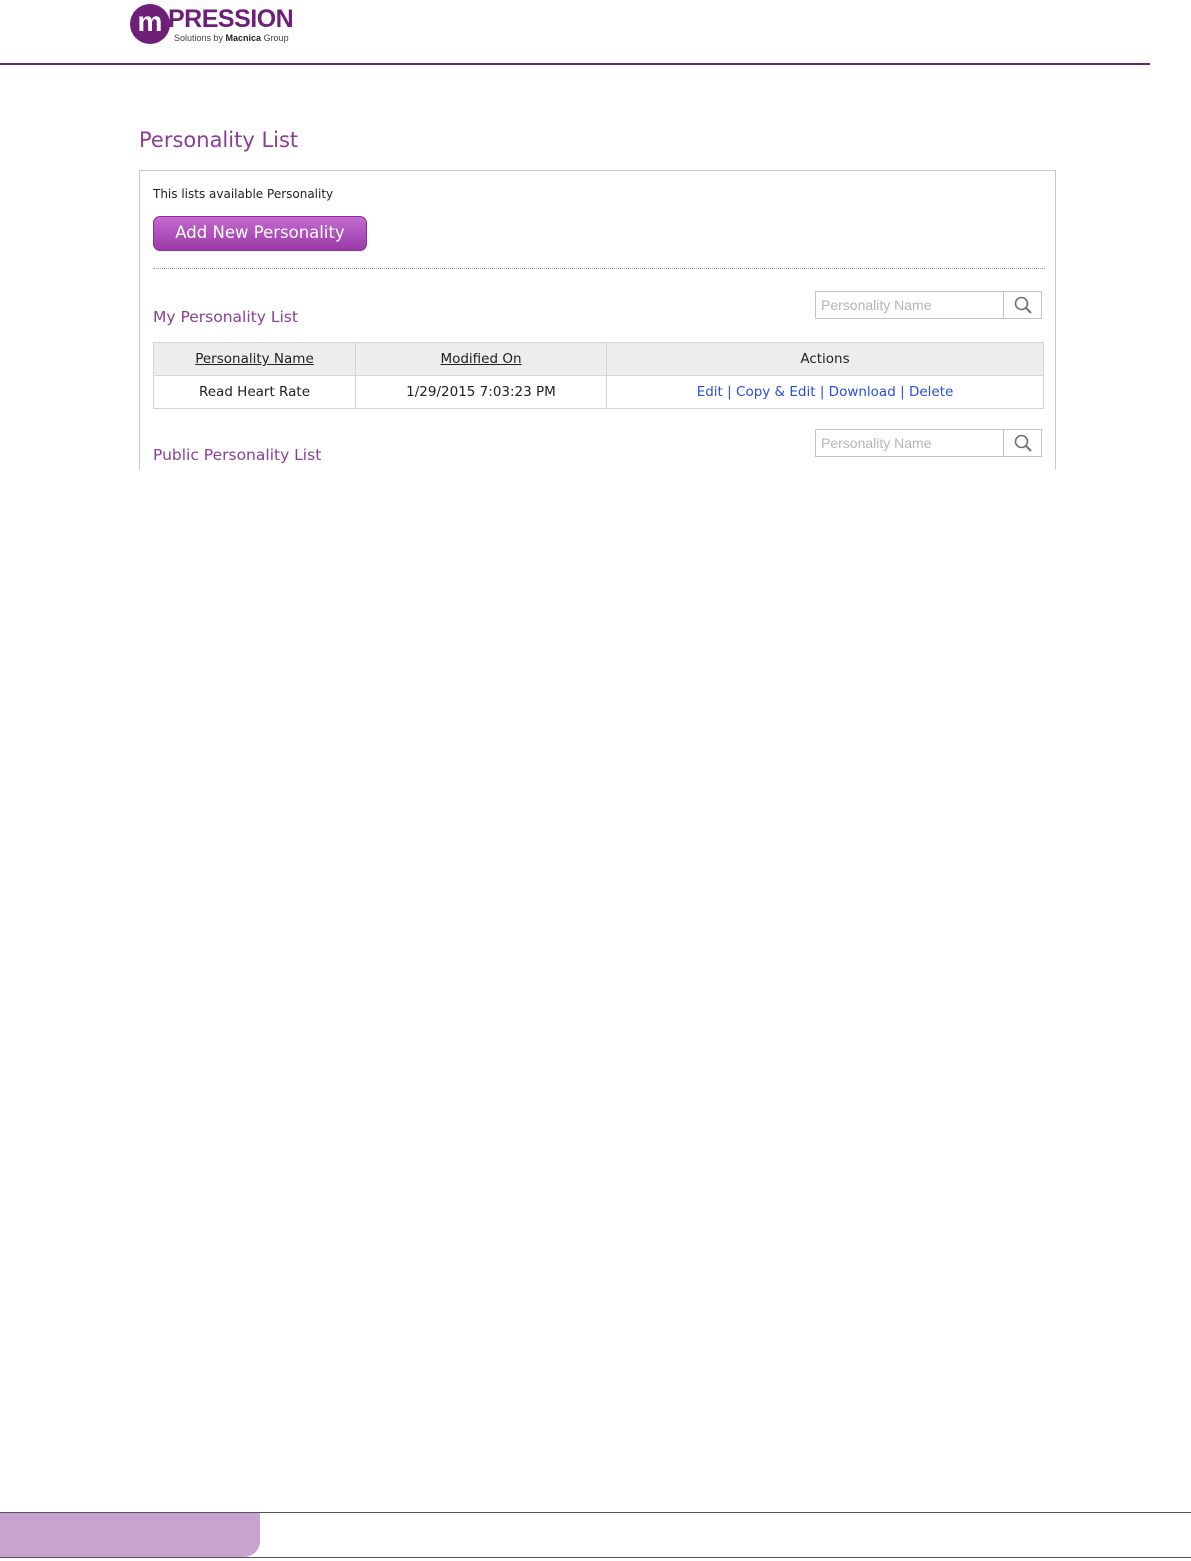  Describe the element at coordinates (595, 1557) in the screenshot. I see `footer-divider-bottom` at that location.